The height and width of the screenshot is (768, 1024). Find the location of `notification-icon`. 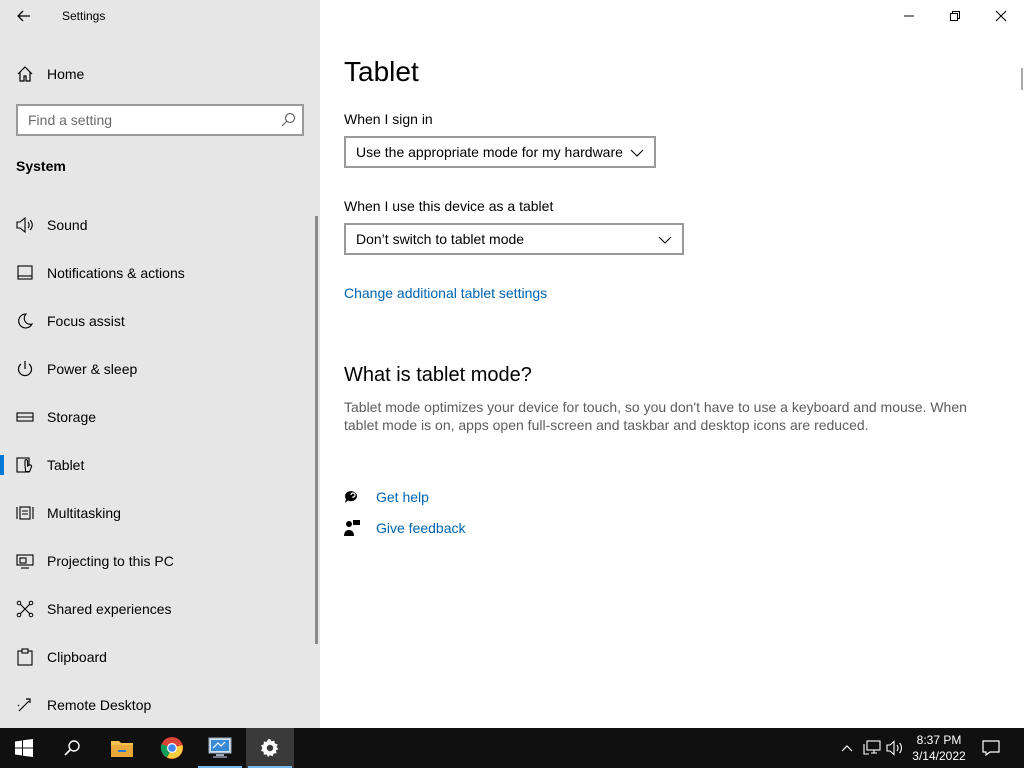

notification-icon is located at coordinates (25, 273).